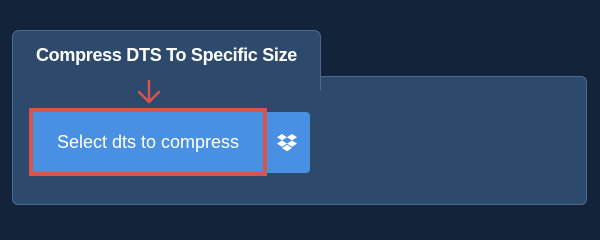 The height and width of the screenshot is (240, 600). I want to click on tool-tab: Compress DTS To Specific Size, so click(166, 60).